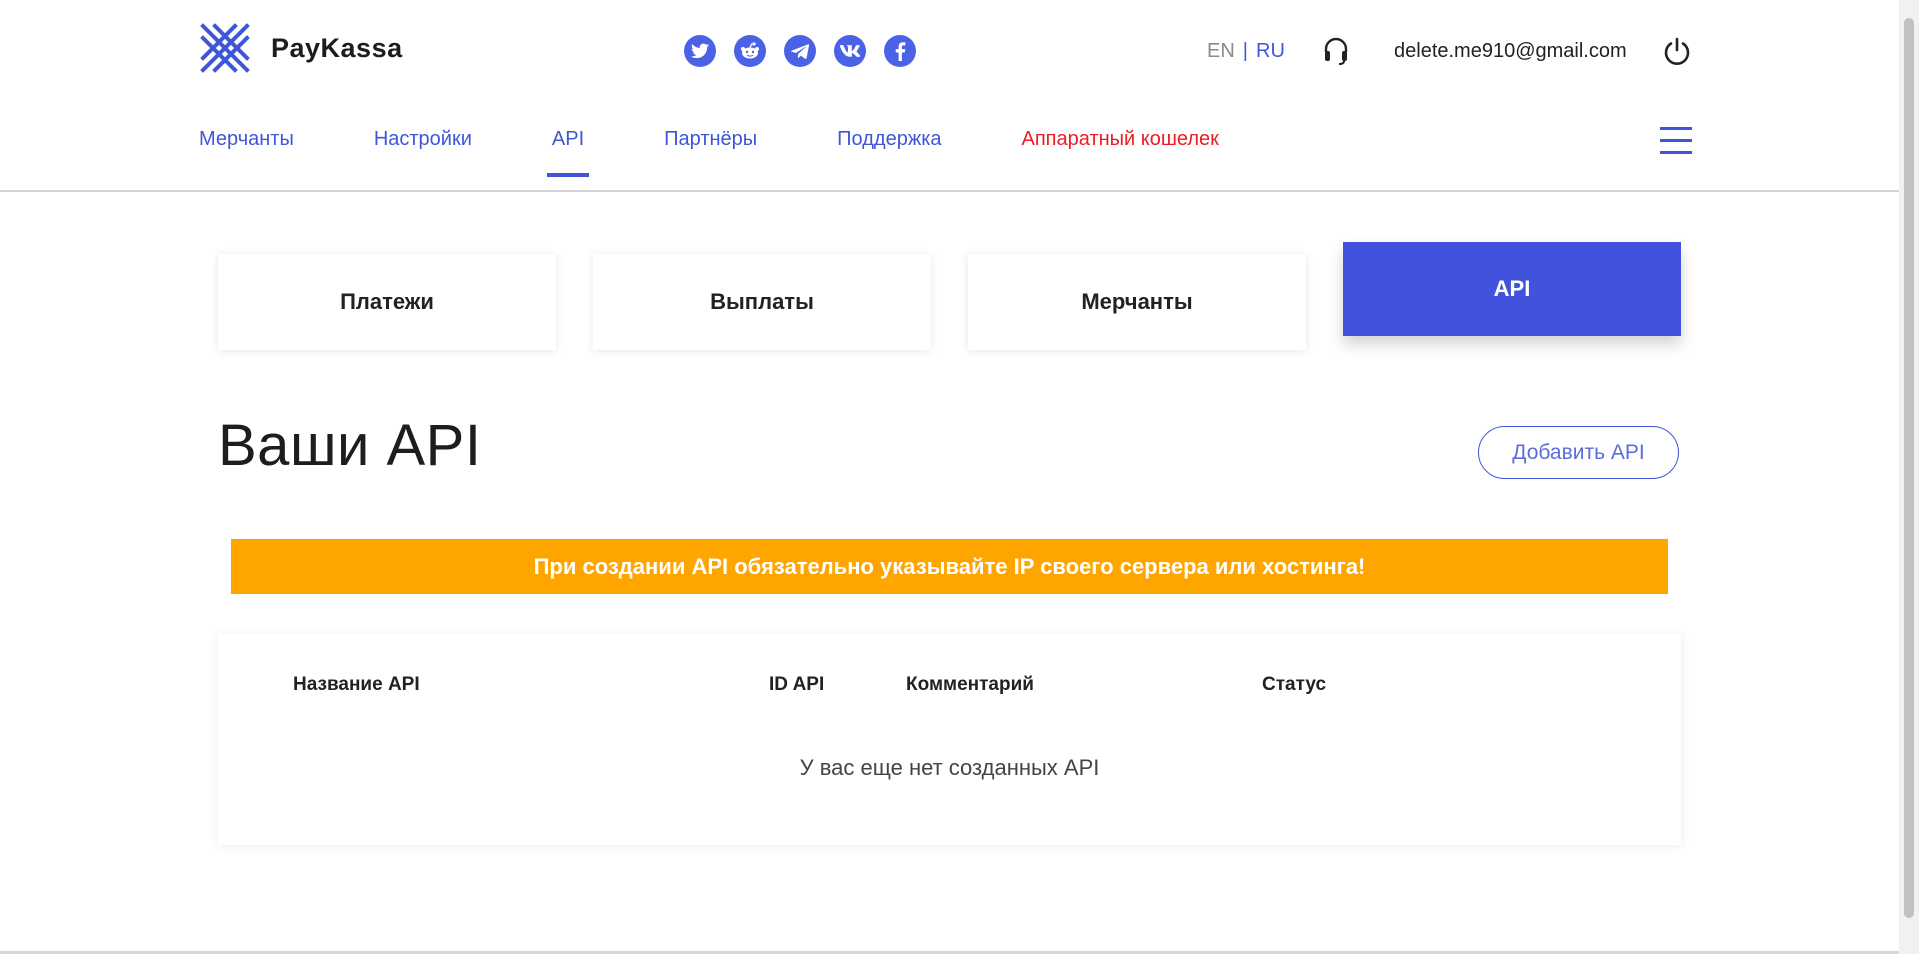 This screenshot has width=1919, height=954. Describe the element at coordinates (1909, 468) in the screenshot. I see `scrollbar-thumb` at that location.